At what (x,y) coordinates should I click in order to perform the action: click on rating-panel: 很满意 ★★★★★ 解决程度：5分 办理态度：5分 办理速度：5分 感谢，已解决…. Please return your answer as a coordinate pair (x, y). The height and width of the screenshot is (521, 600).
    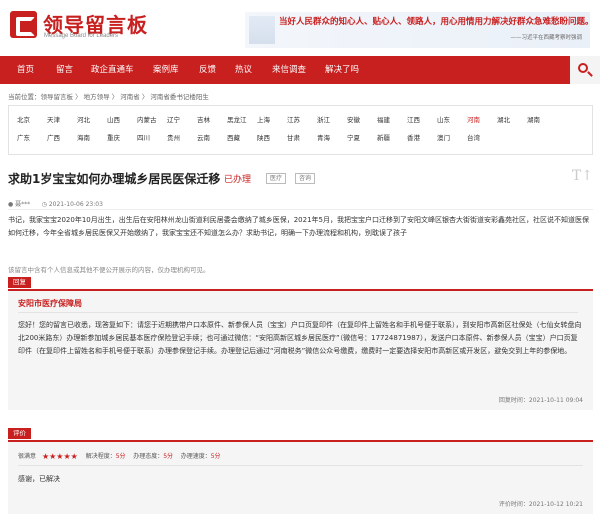
    Looking at the image, I should click on (300, 477).